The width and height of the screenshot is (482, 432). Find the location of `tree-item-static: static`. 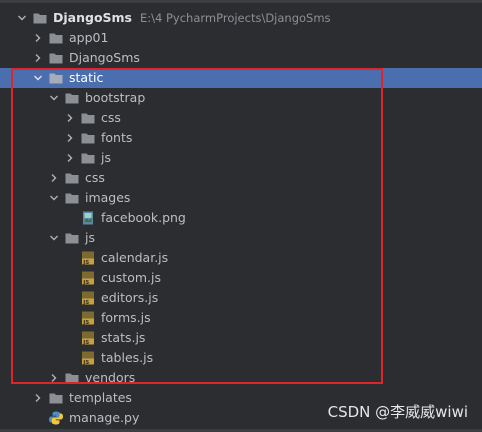

tree-item-static: static is located at coordinates (241, 78).